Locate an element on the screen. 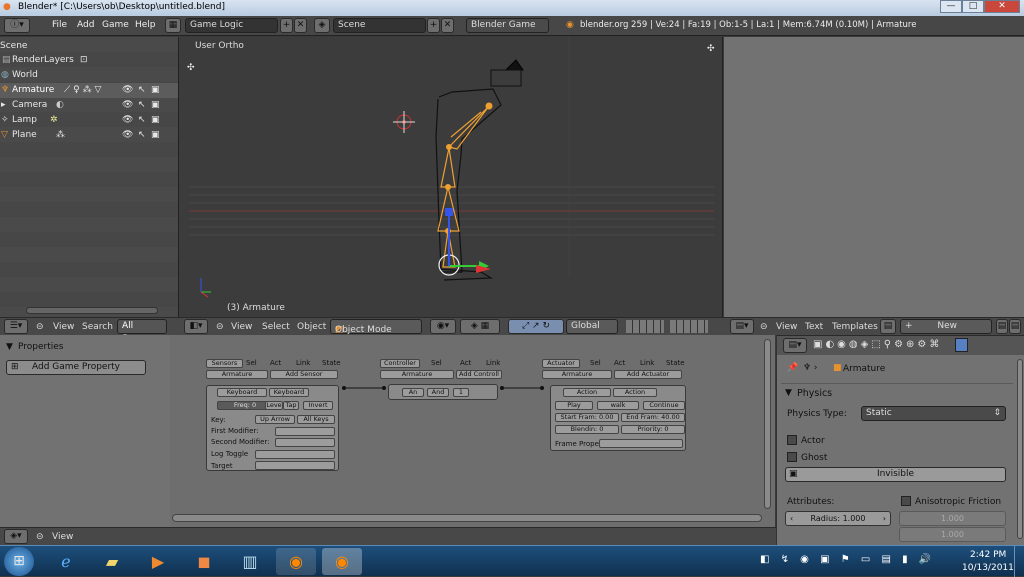 This screenshot has height=577, width=1024. menu-add: Add is located at coordinates (85, 25).